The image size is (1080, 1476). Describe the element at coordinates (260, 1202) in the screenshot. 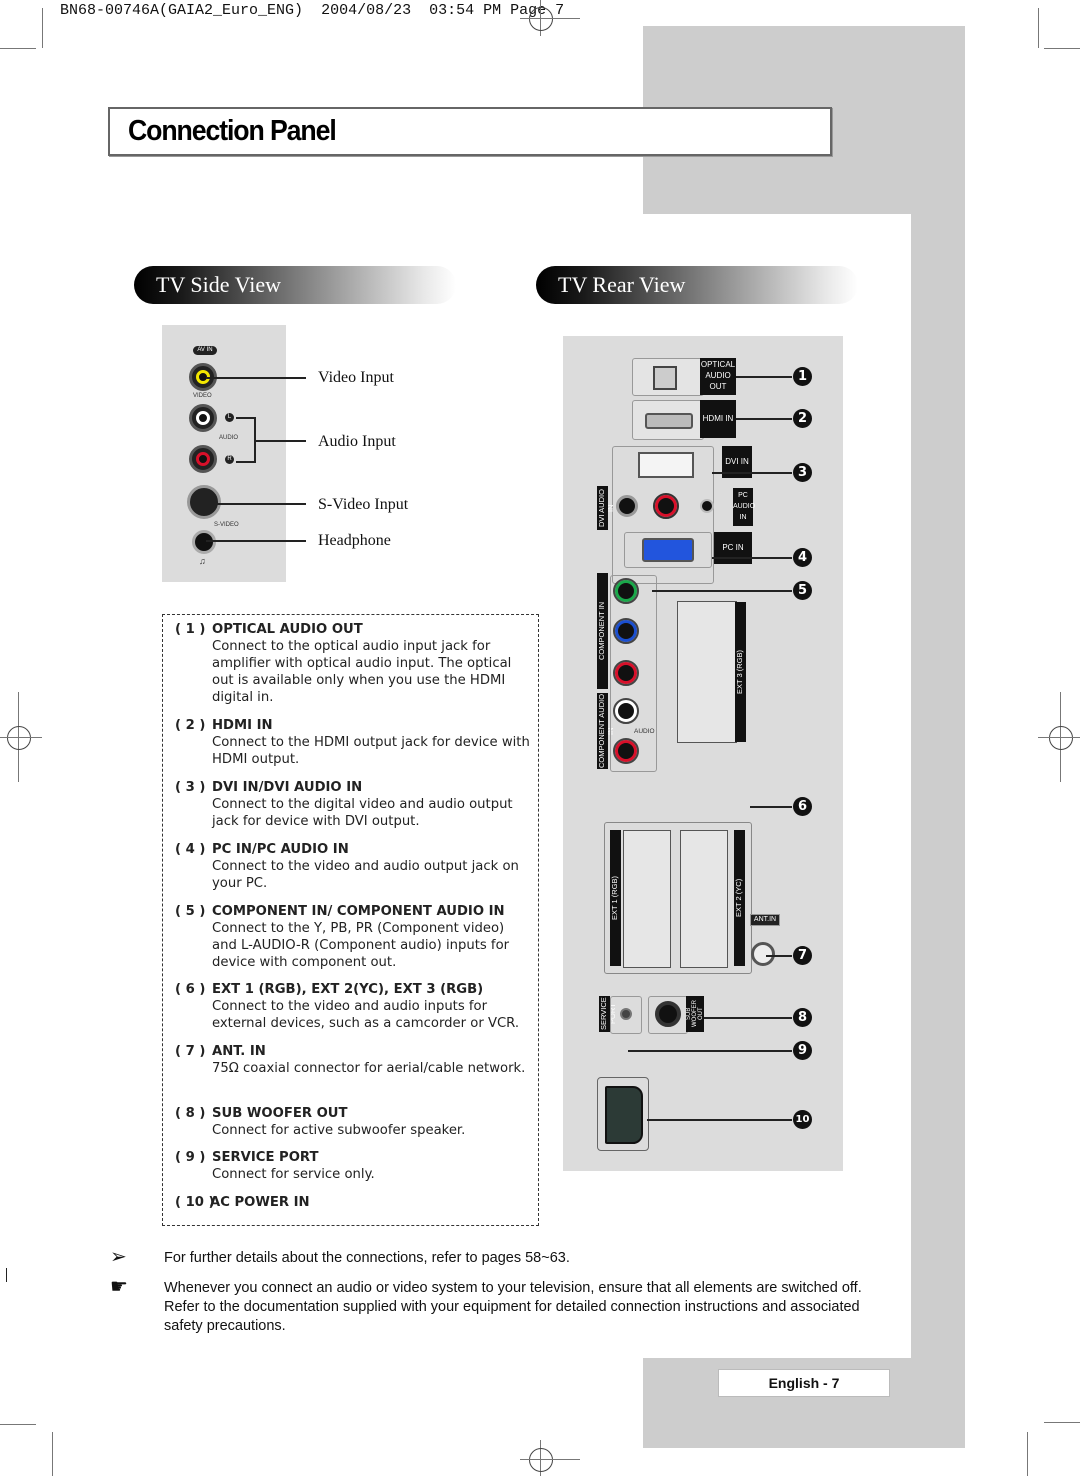

I see `item-title: AC POWER IN` at that location.